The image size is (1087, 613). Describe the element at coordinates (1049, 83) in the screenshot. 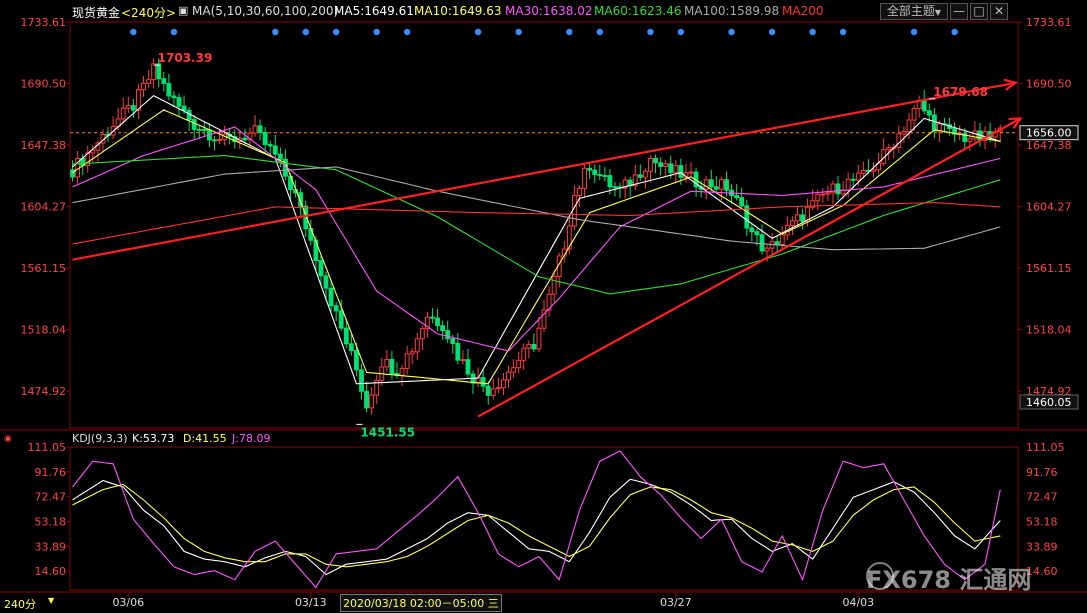

I see `y-tick-label-right: 1690.50` at that location.